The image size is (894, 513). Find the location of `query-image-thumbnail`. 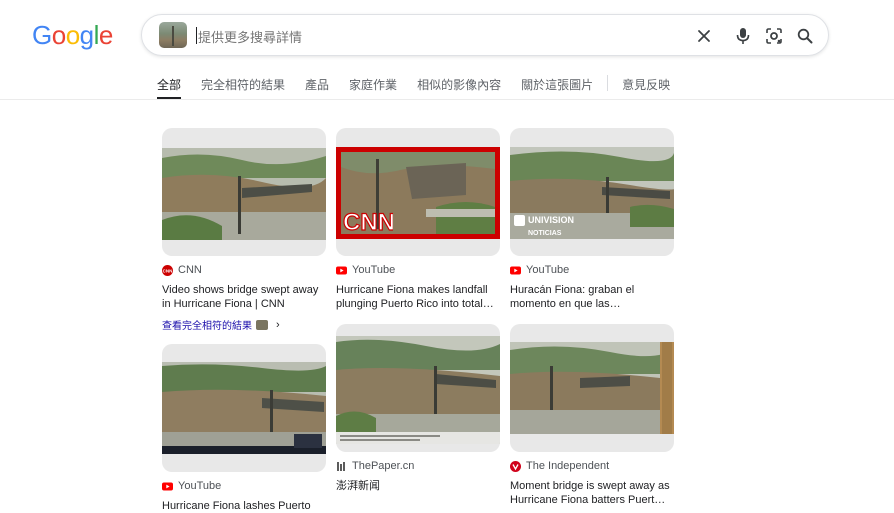

query-image-thumbnail is located at coordinates (173, 35).